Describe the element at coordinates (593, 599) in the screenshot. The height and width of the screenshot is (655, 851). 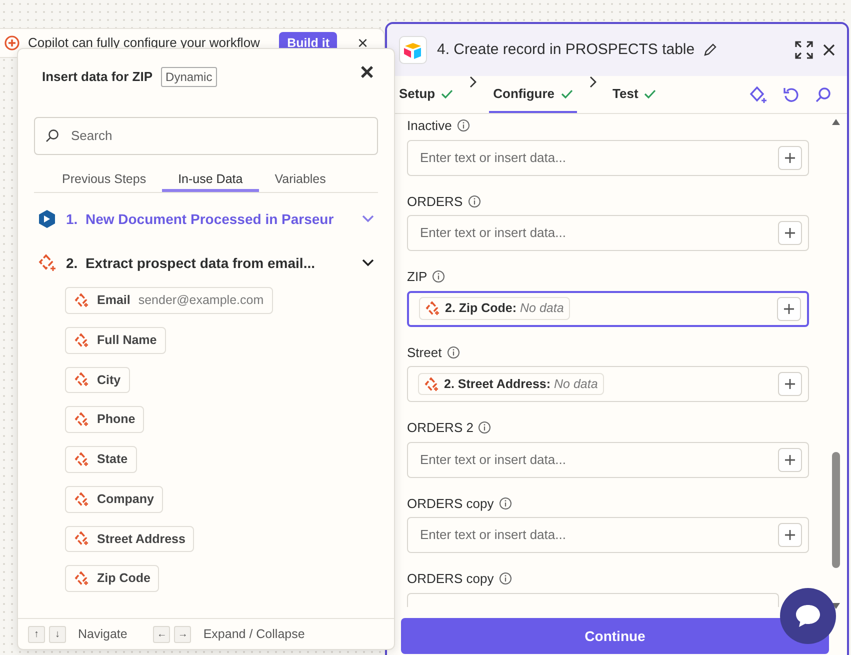
I see `input-field` at that location.